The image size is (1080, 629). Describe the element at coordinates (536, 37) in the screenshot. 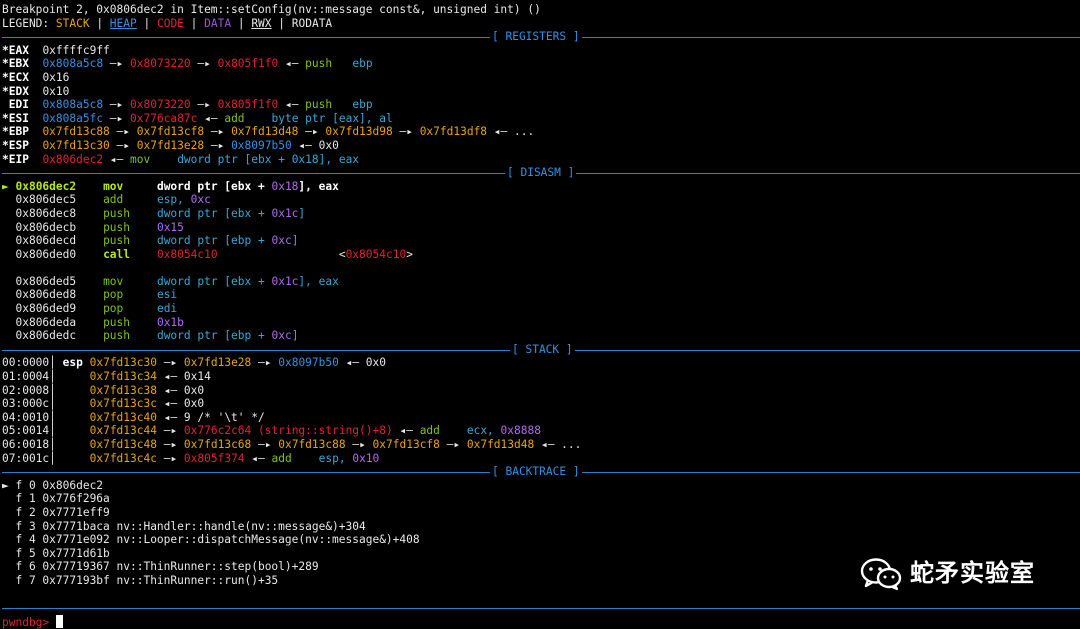

I see `registers-title: [ REGISTERS ]` at that location.